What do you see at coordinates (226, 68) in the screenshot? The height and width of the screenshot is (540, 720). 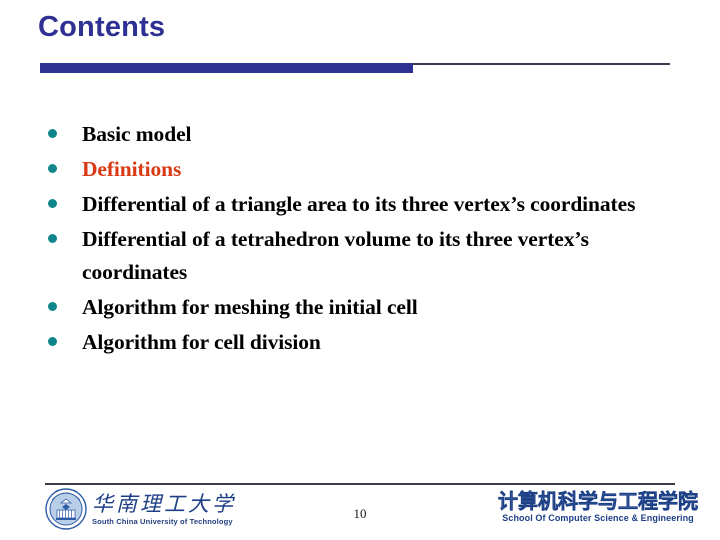 I see `header-accent-bar` at bounding box center [226, 68].